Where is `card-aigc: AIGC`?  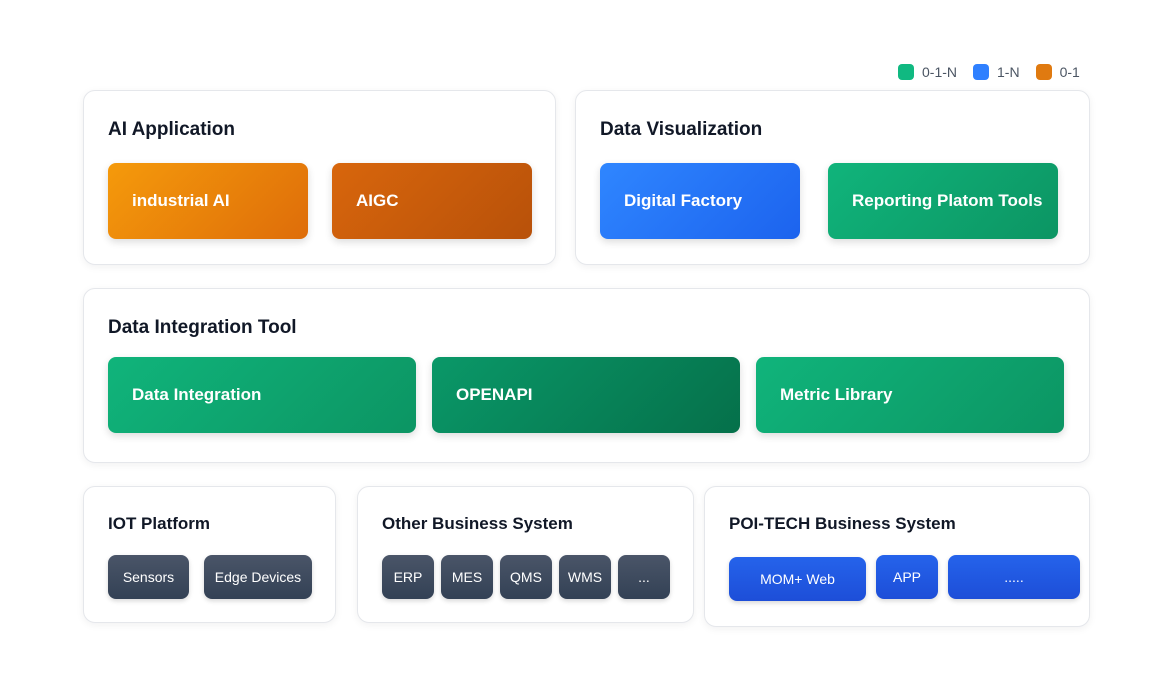 card-aigc: AIGC is located at coordinates (432, 201).